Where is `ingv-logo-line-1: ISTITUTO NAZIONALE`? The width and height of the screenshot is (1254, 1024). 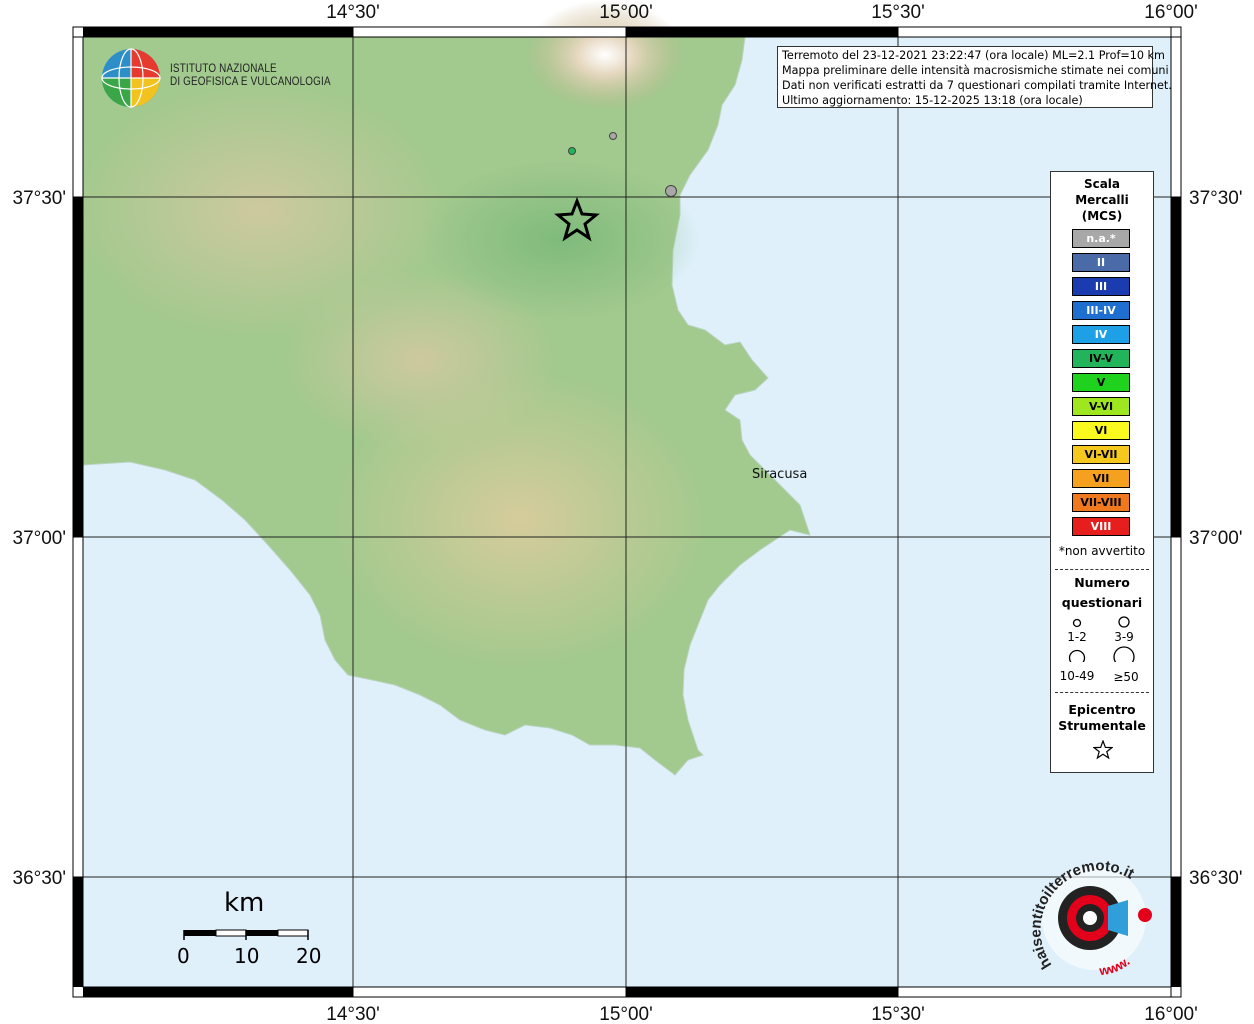 ingv-logo-line-1: ISTITUTO NAZIONALE is located at coordinates (223, 69).